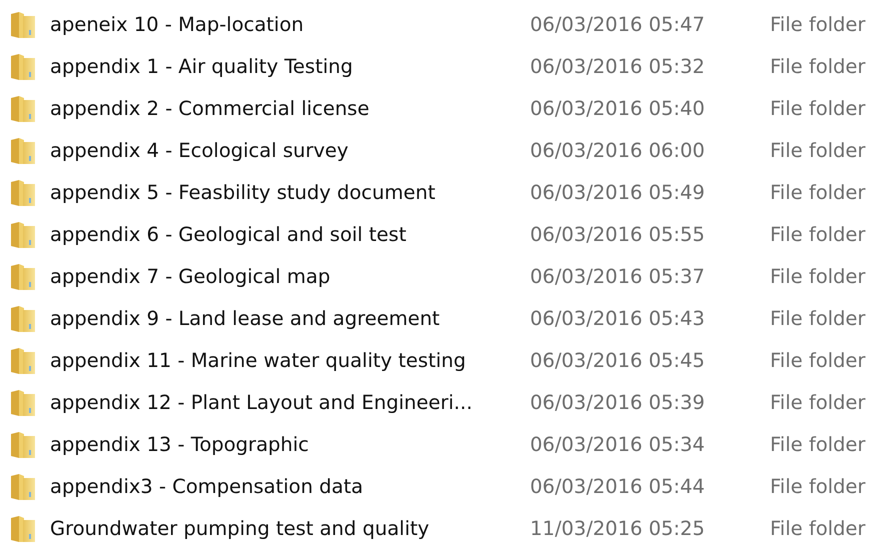 This screenshot has height=546, width=879. I want to click on folder-name: appendix 7 - Geological map, so click(190, 276).